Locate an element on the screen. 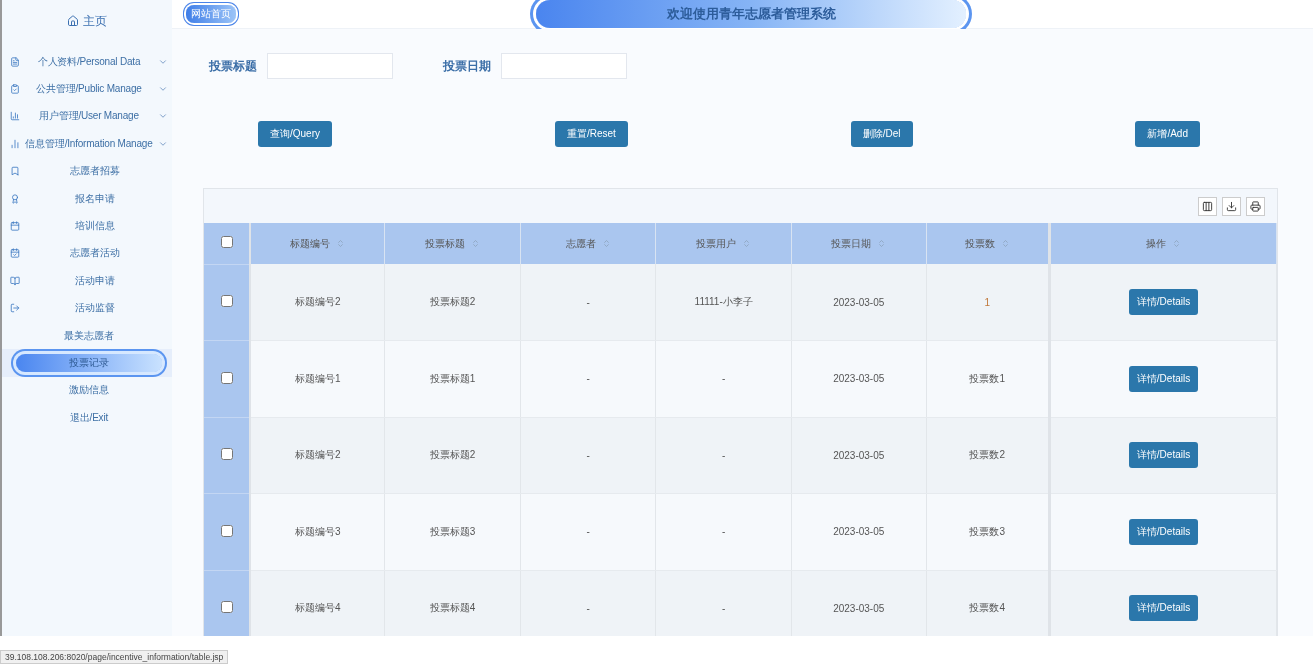 This screenshot has width=1313, height=664. table-cell: 1 is located at coordinates (987, 302).